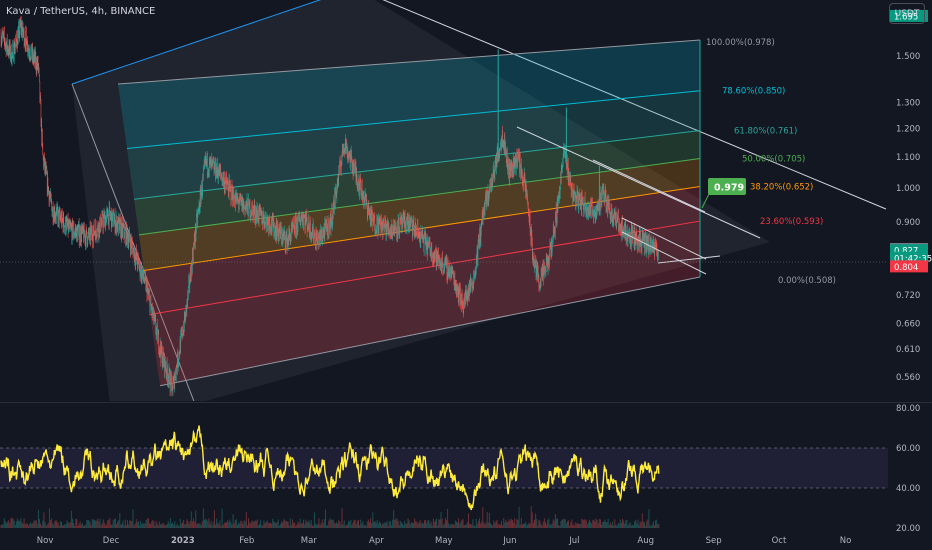 Image resolution: width=932 pixels, height=550 pixels. Describe the element at coordinates (714, 541) in the screenshot. I see `time-label-10: Sep` at that location.